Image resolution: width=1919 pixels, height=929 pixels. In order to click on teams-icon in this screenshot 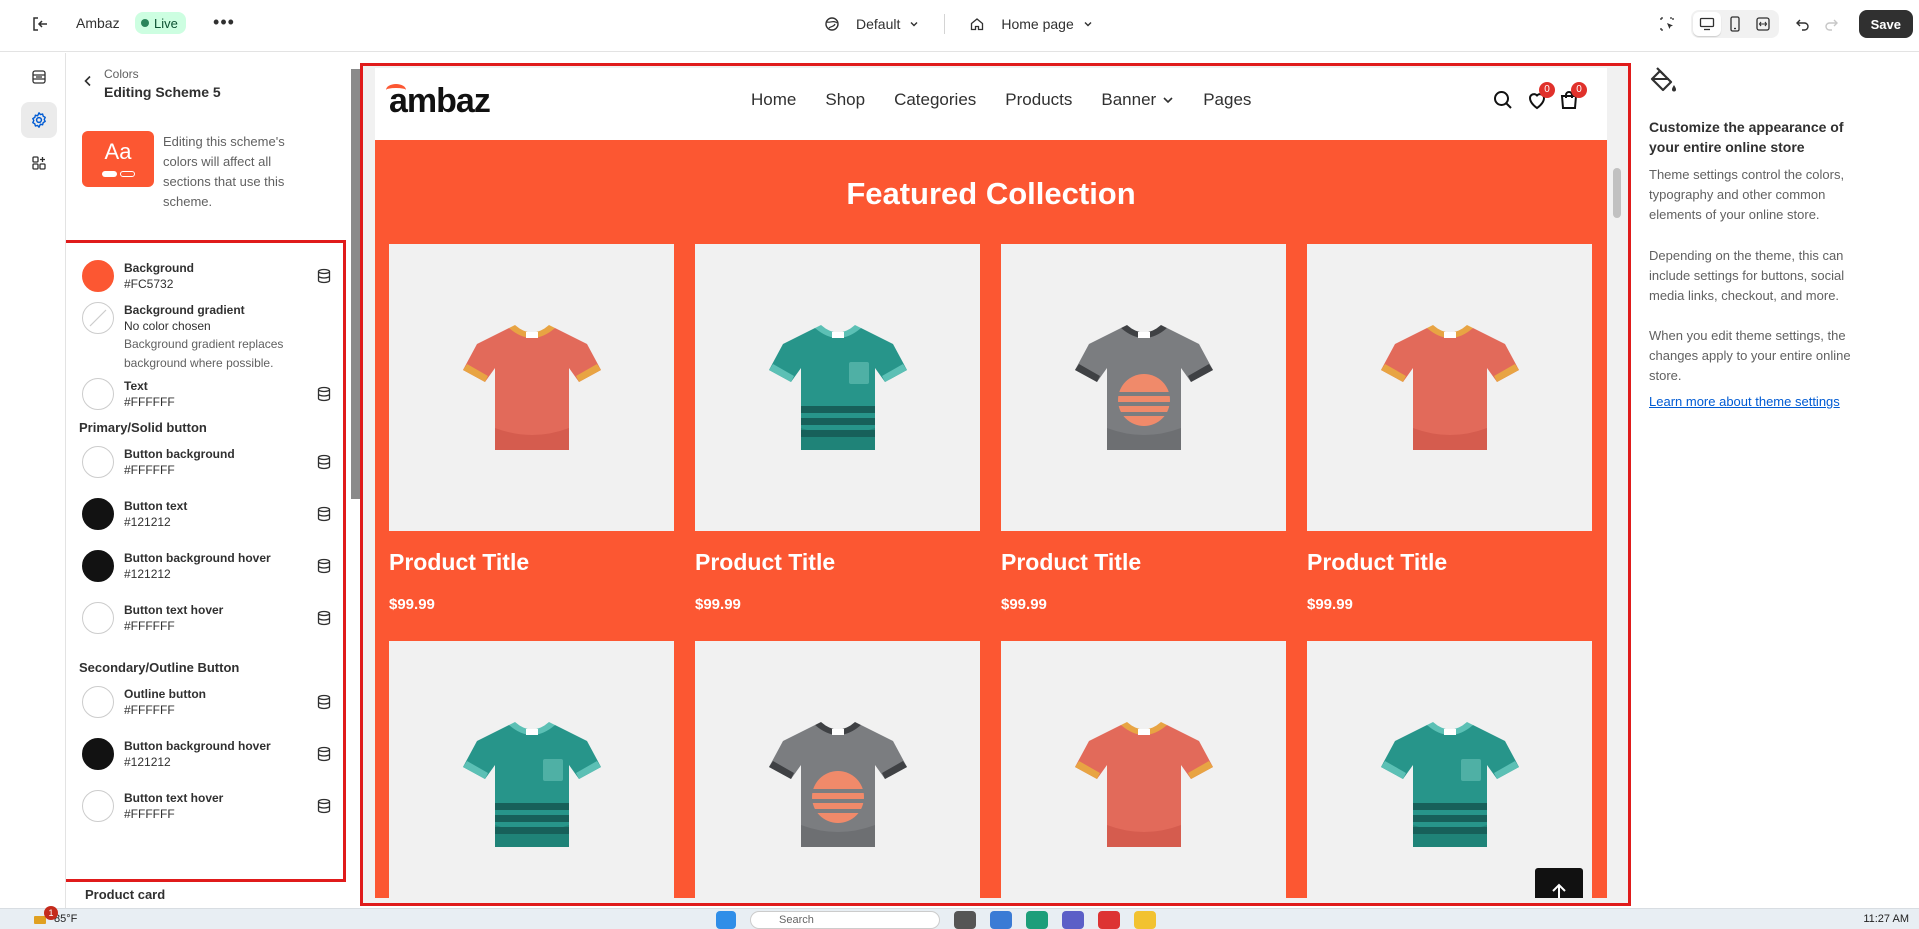, I will do `click(1073, 920)`.